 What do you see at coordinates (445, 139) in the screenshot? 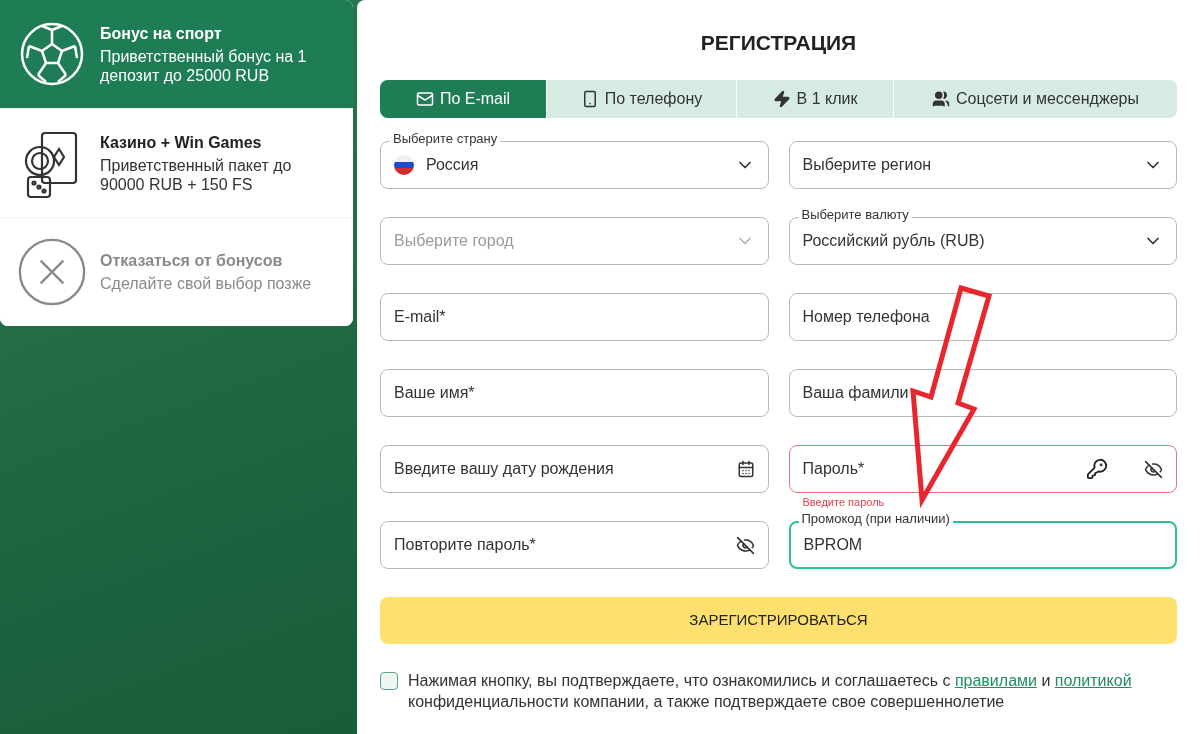
I see `field-label: Выберите страну` at bounding box center [445, 139].